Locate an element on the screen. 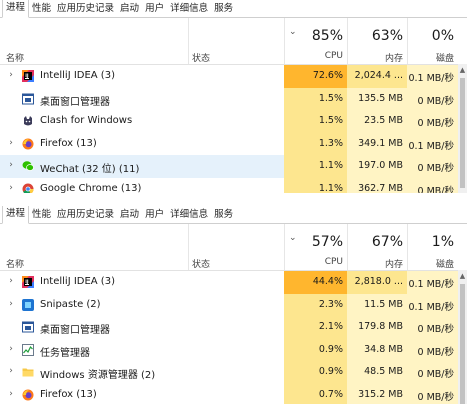  cpu-total-percent: 85% is located at coordinates (313, 36).